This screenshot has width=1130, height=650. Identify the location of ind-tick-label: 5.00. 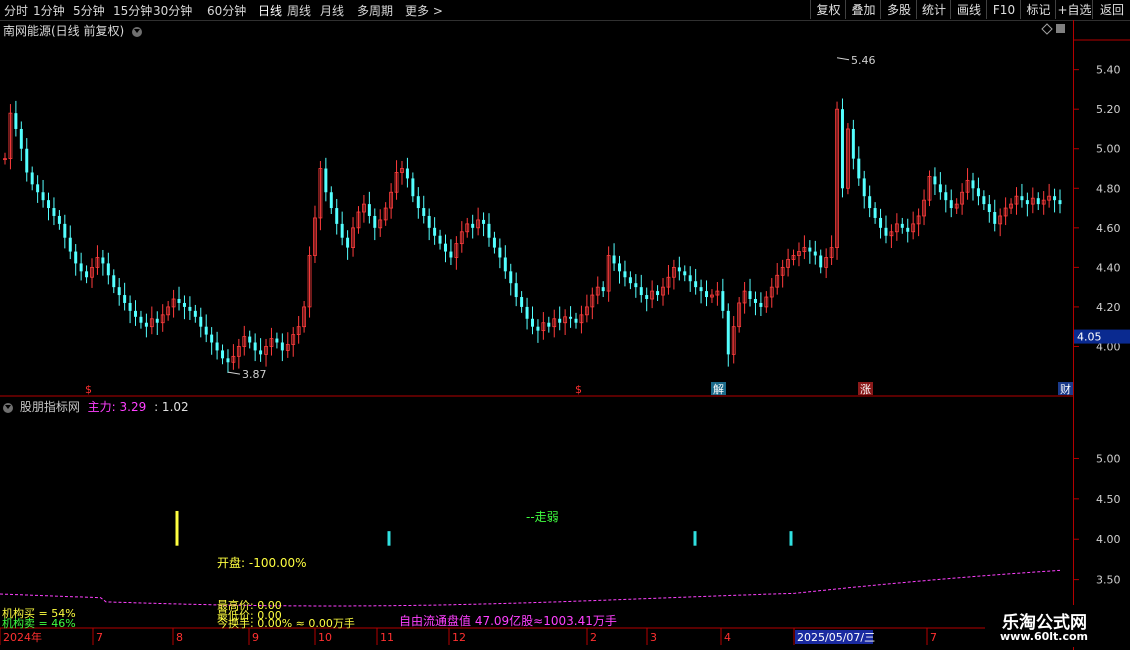
(1108, 458).